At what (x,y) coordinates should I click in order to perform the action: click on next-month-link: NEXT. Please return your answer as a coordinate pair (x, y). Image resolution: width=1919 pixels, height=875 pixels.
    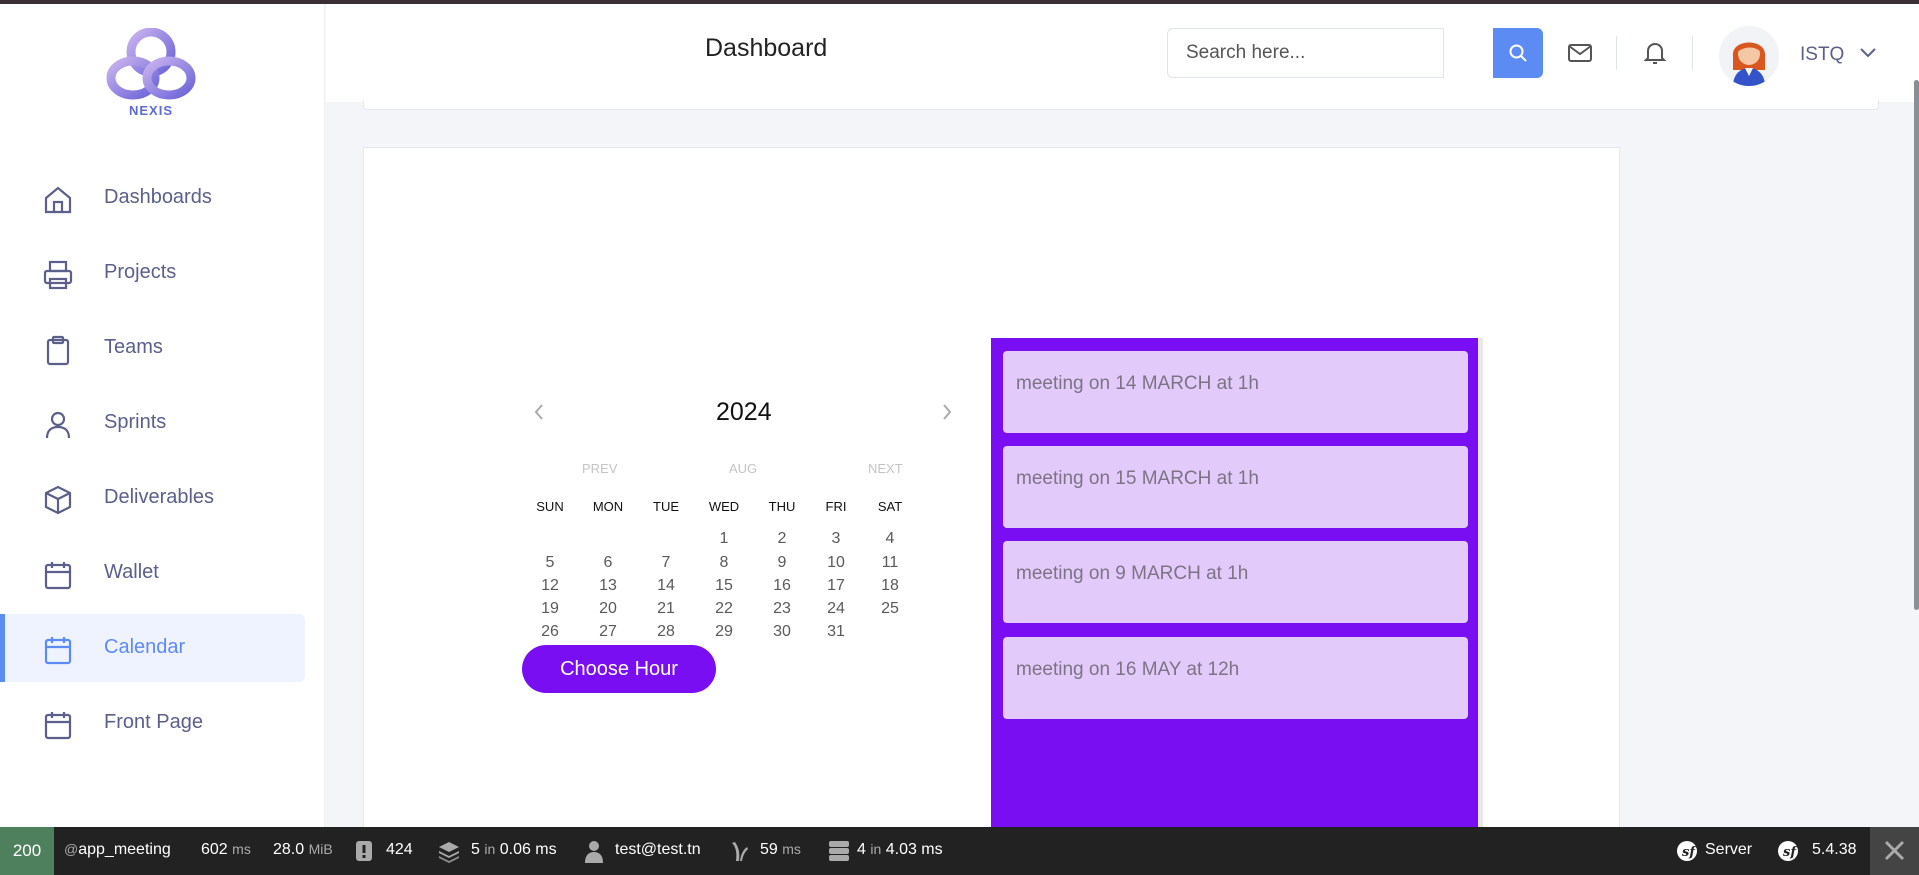
    Looking at the image, I should click on (885, 468).